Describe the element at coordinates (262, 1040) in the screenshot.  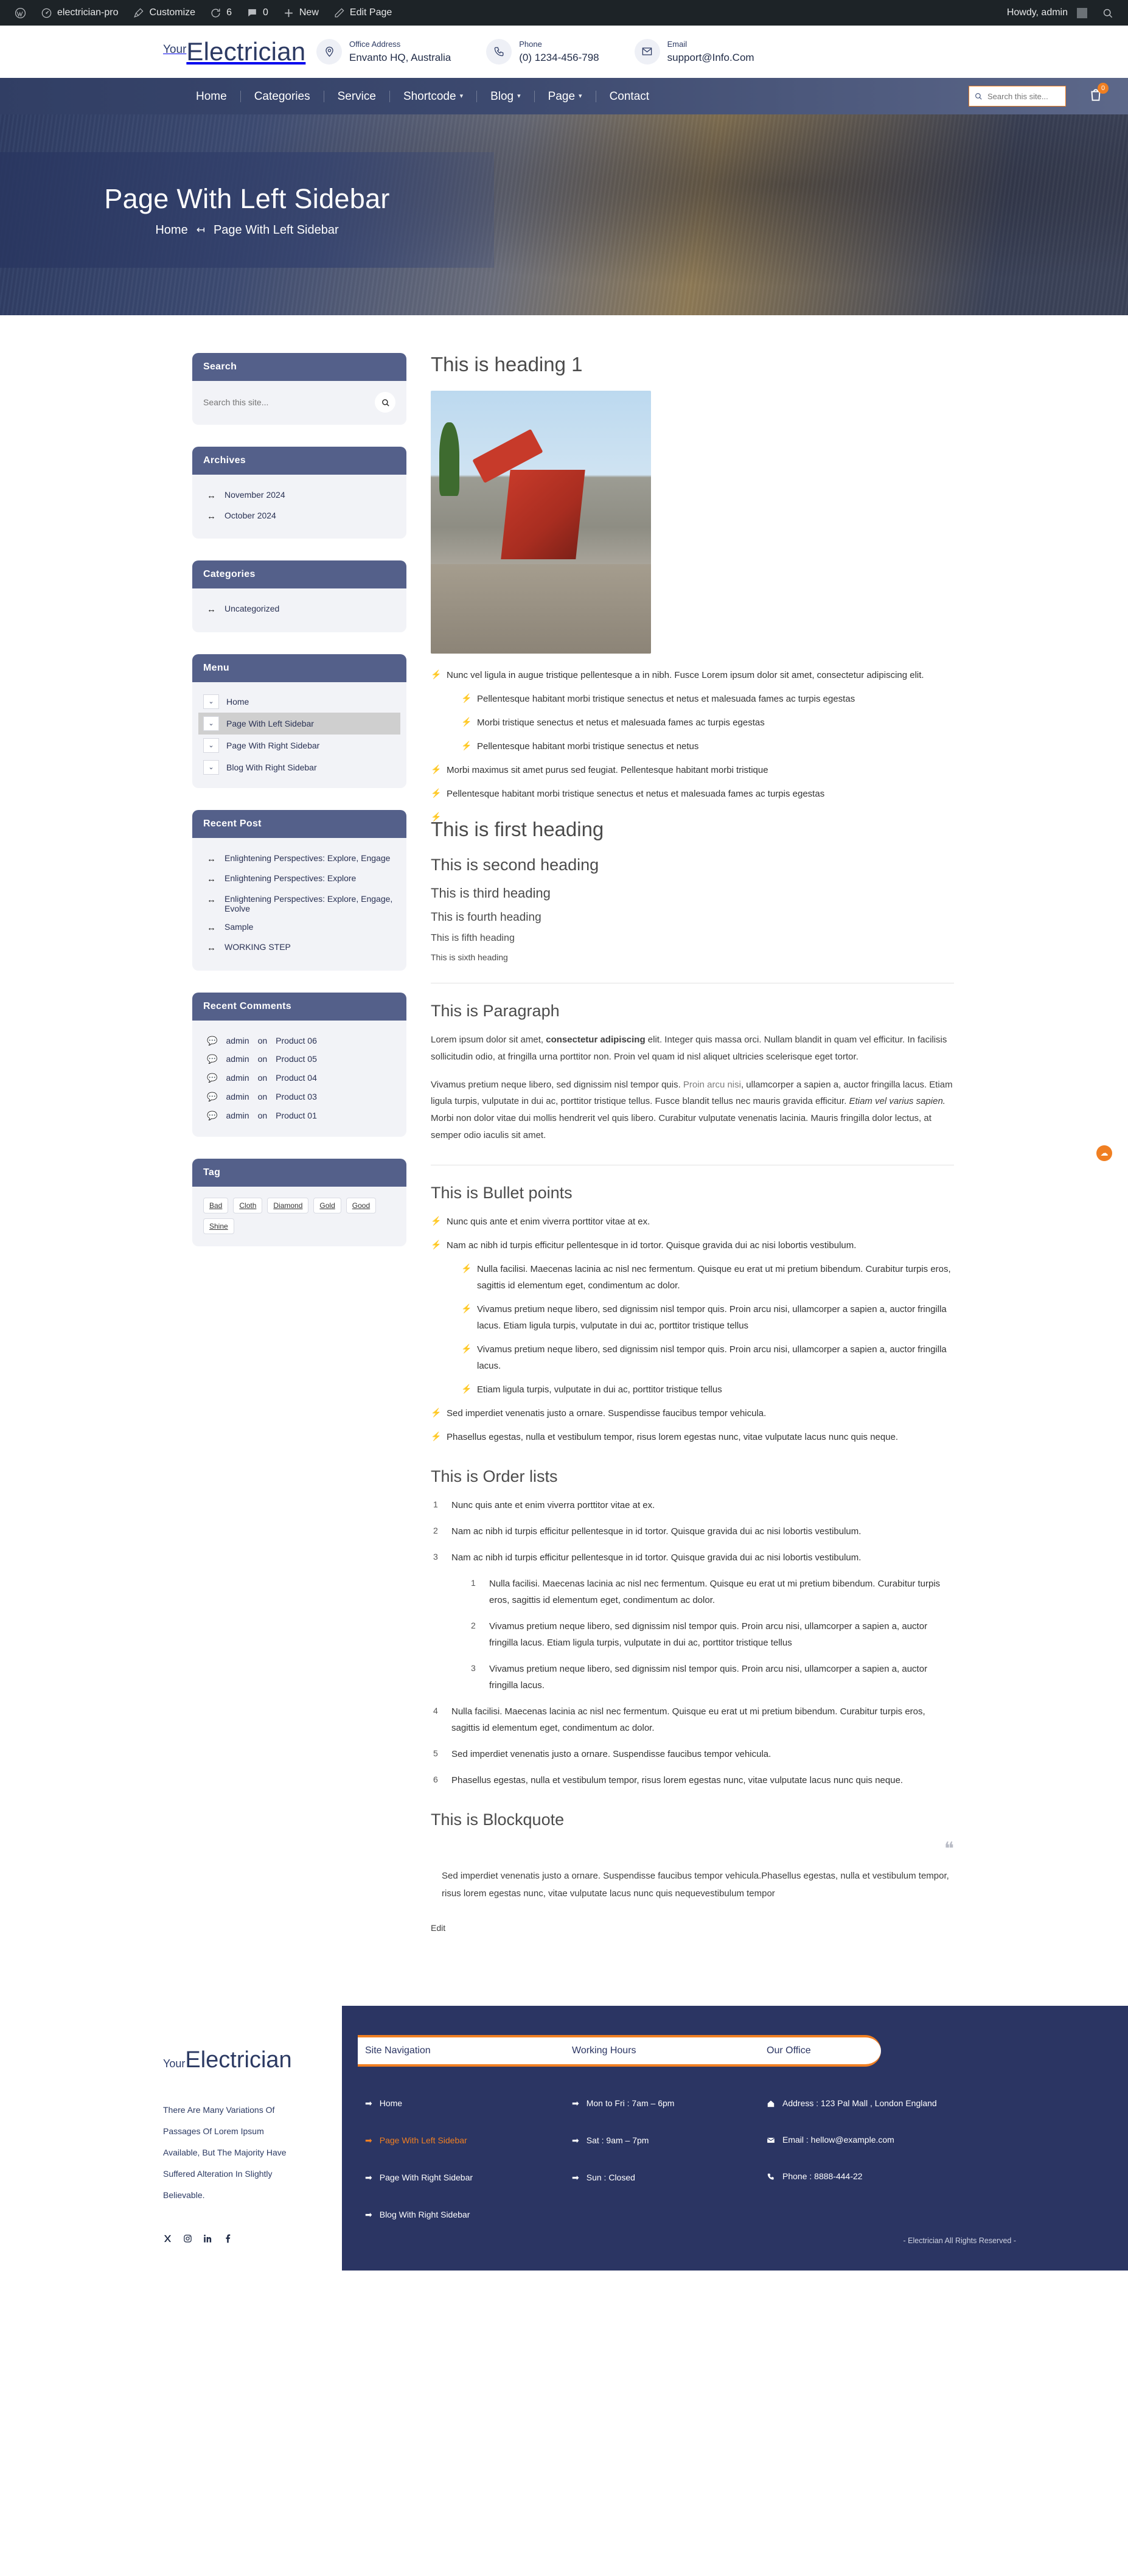
I see `comment-on: on` at that location.